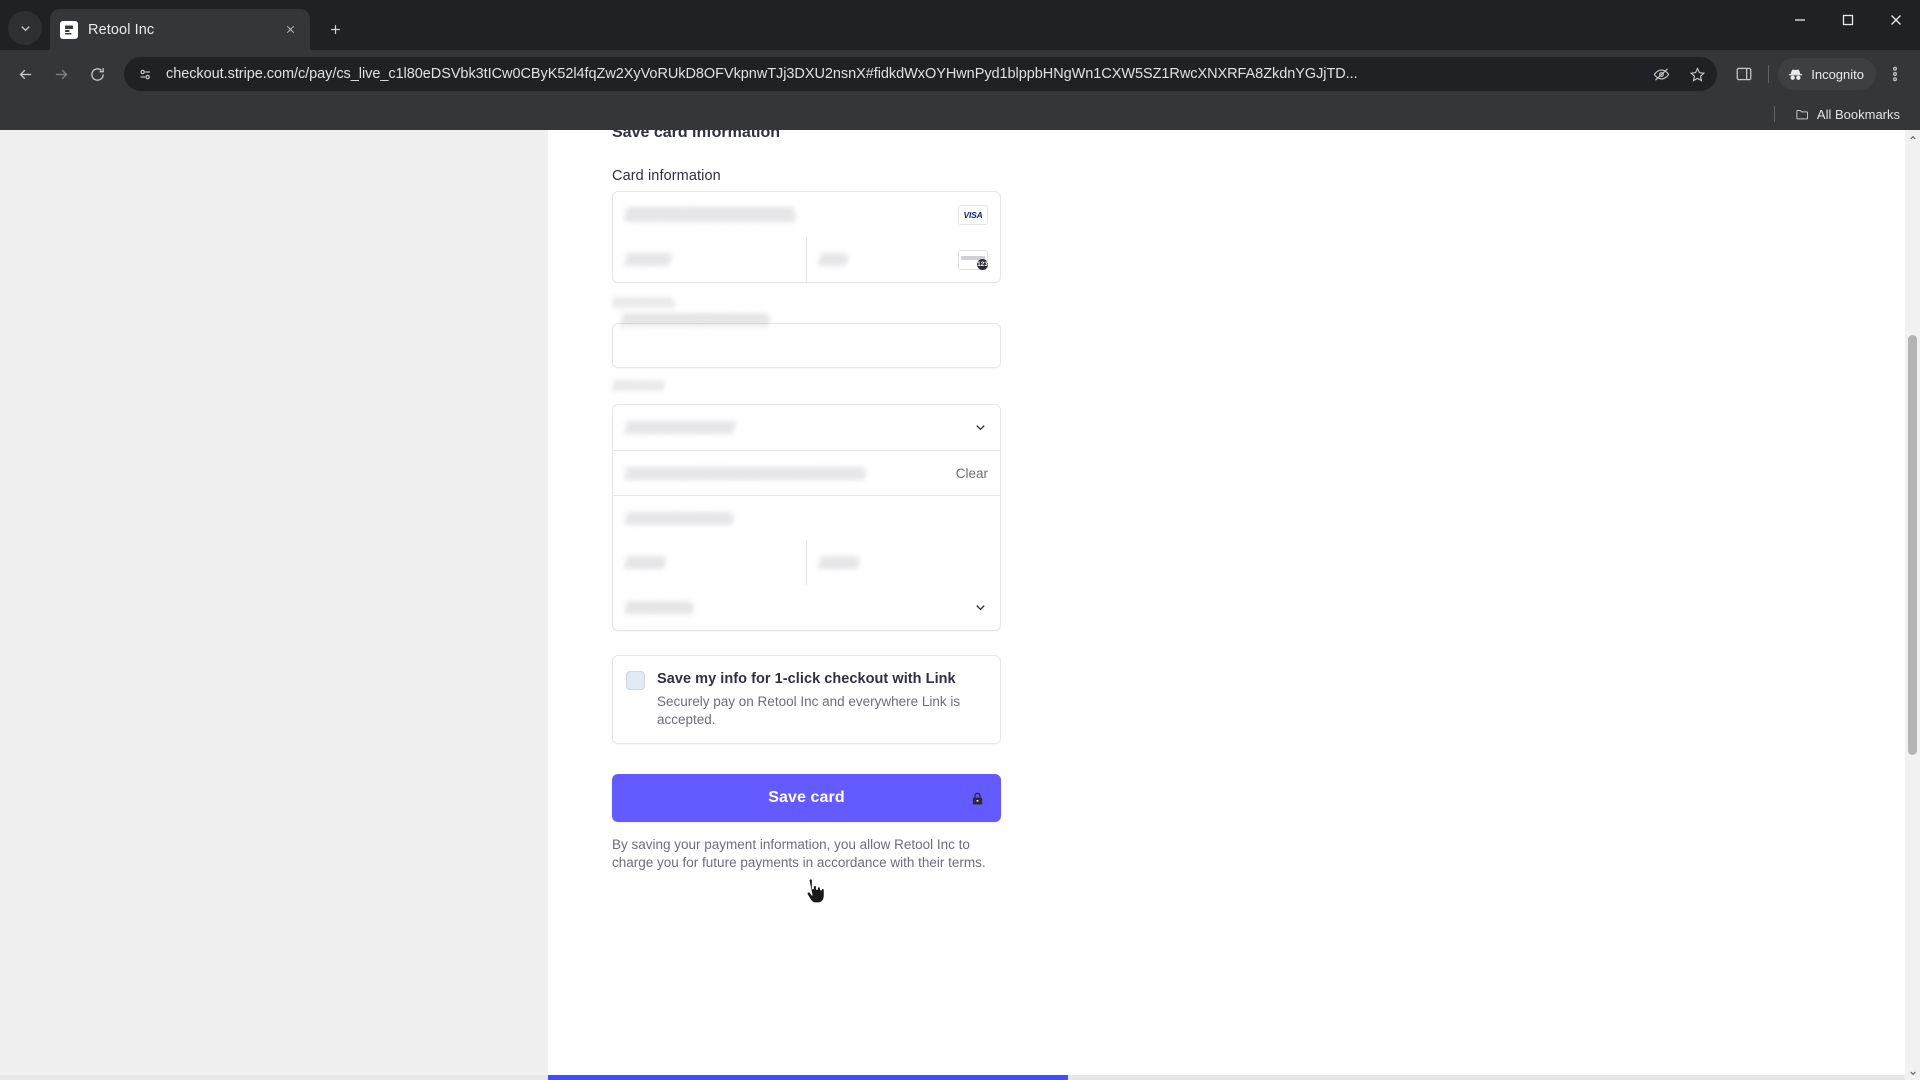 The height and width of the screenshot is (1080, 1920). What do you see at coordinates (679, 518) in the screenshot?
I see `address2-redacted-value` at bounding box center [679, 518].